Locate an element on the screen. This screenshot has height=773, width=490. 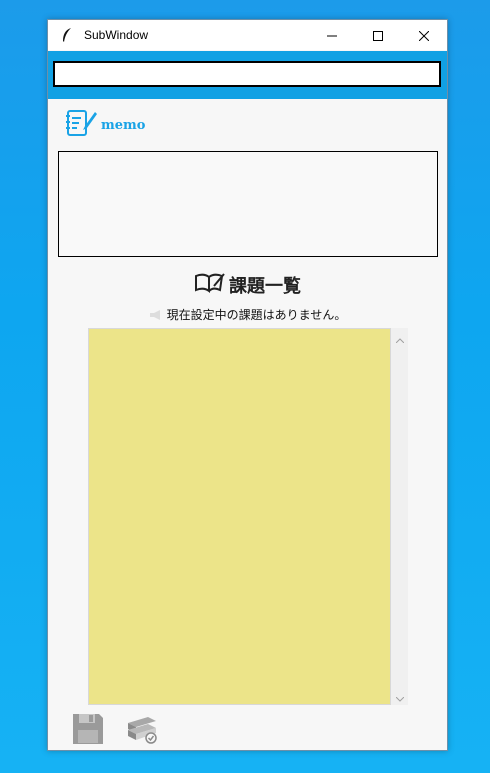
floppy-disk-icon is located at coordinates (88, 731).